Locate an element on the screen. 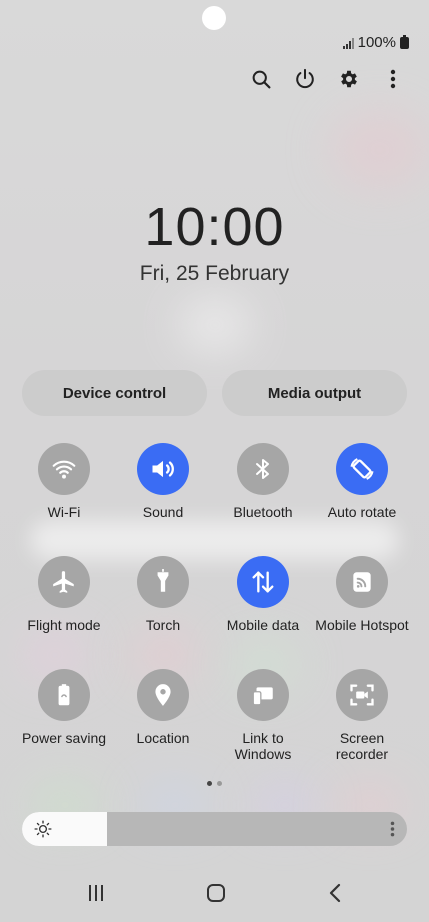 This screenshot has width=429, height=922. tile-label: Link to Windows is located at coordinates (263, 746).